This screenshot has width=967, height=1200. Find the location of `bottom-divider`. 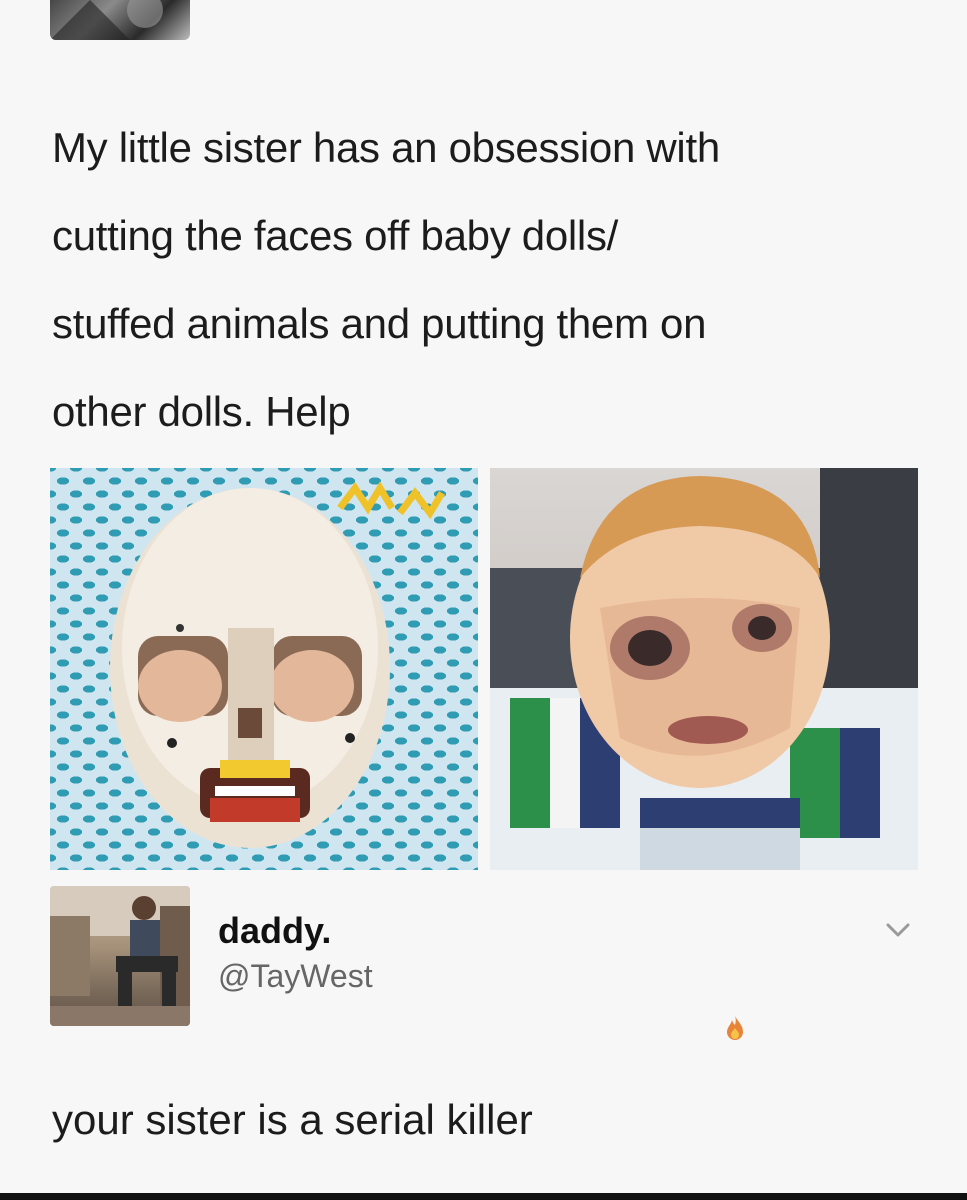

bottom-divider is located at coordinates (483, 1196).